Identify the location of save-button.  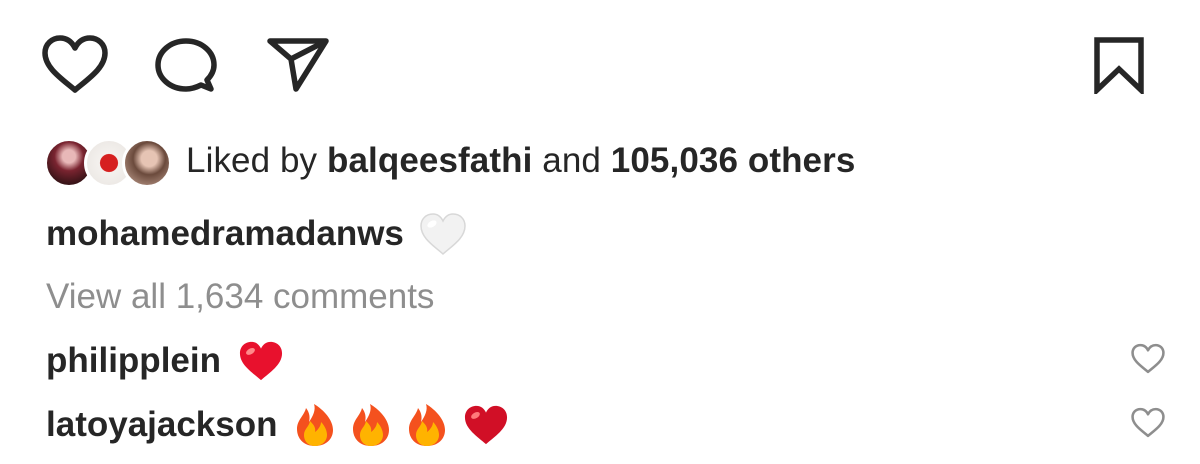
(1119, 65).